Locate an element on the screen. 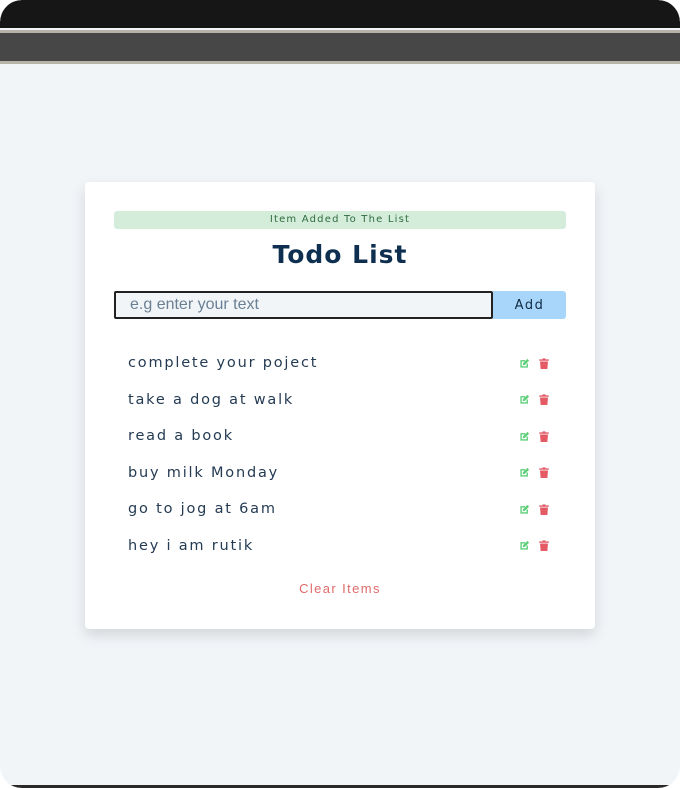 This screenshot has height=788, width=680. todo-item-text: read a book is located at coordinates (181, 436).